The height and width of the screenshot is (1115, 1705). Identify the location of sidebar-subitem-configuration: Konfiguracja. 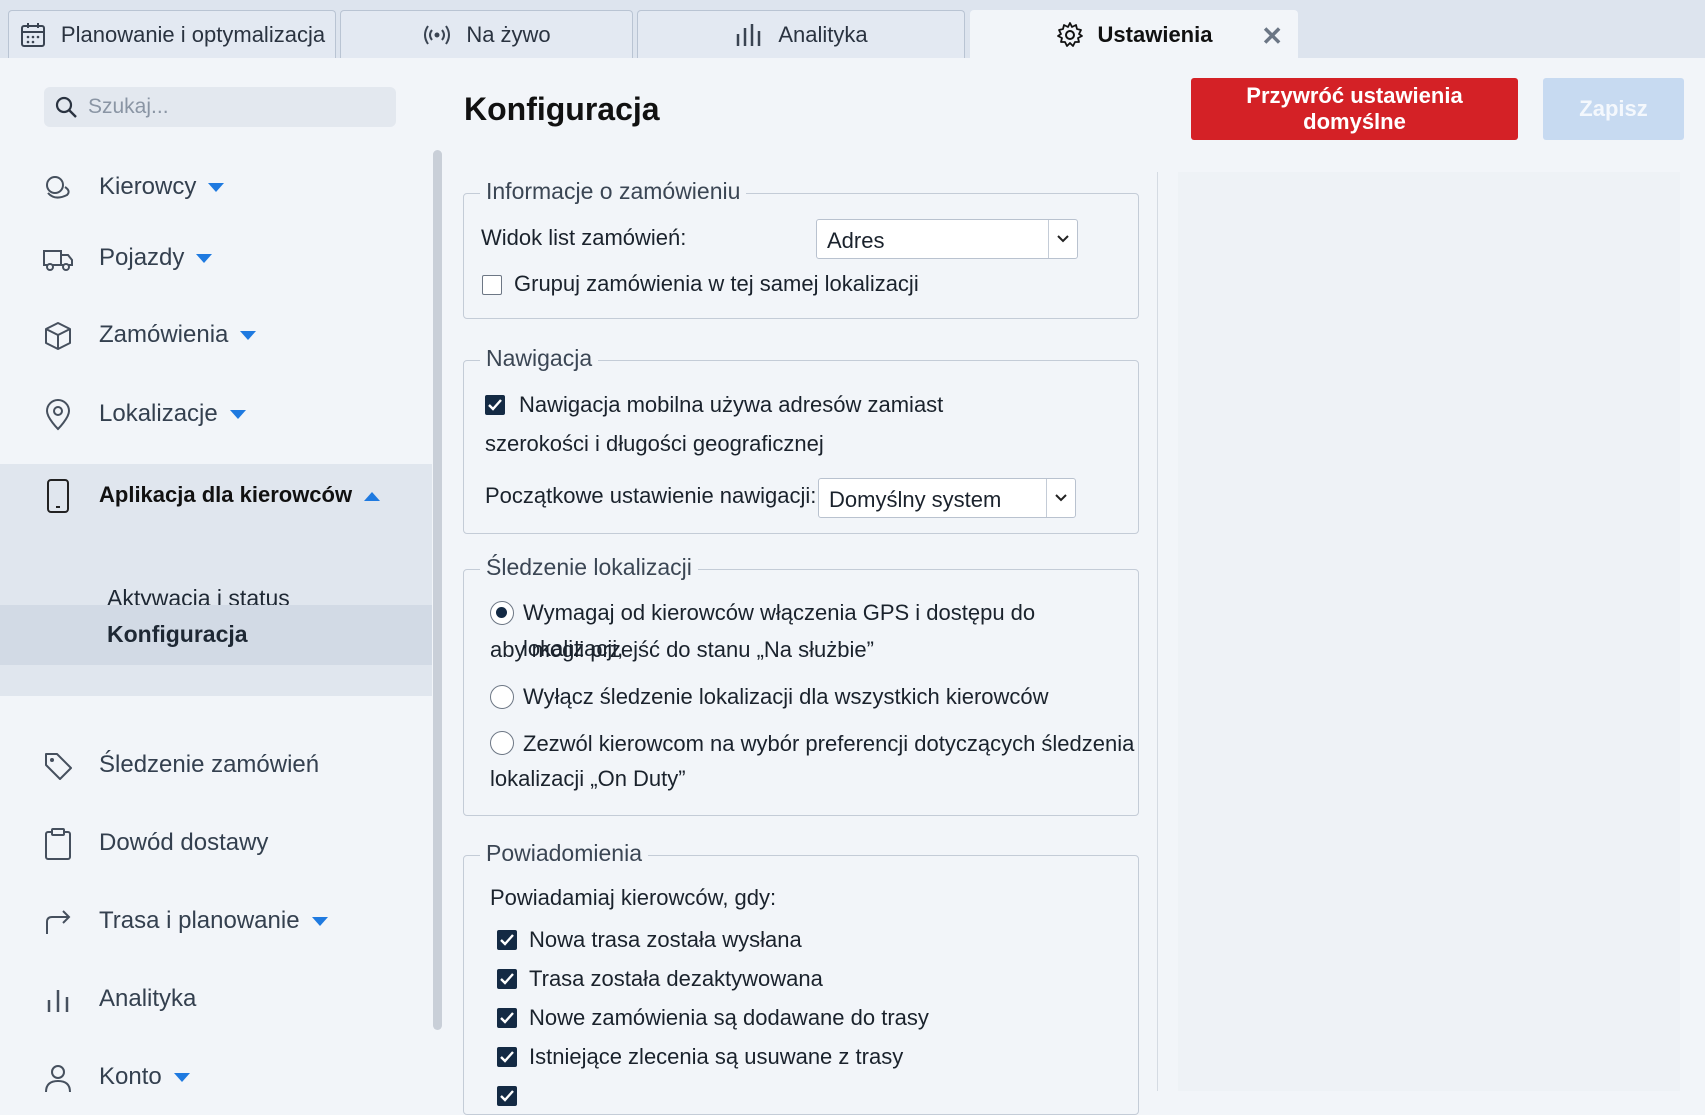
(216, 635).